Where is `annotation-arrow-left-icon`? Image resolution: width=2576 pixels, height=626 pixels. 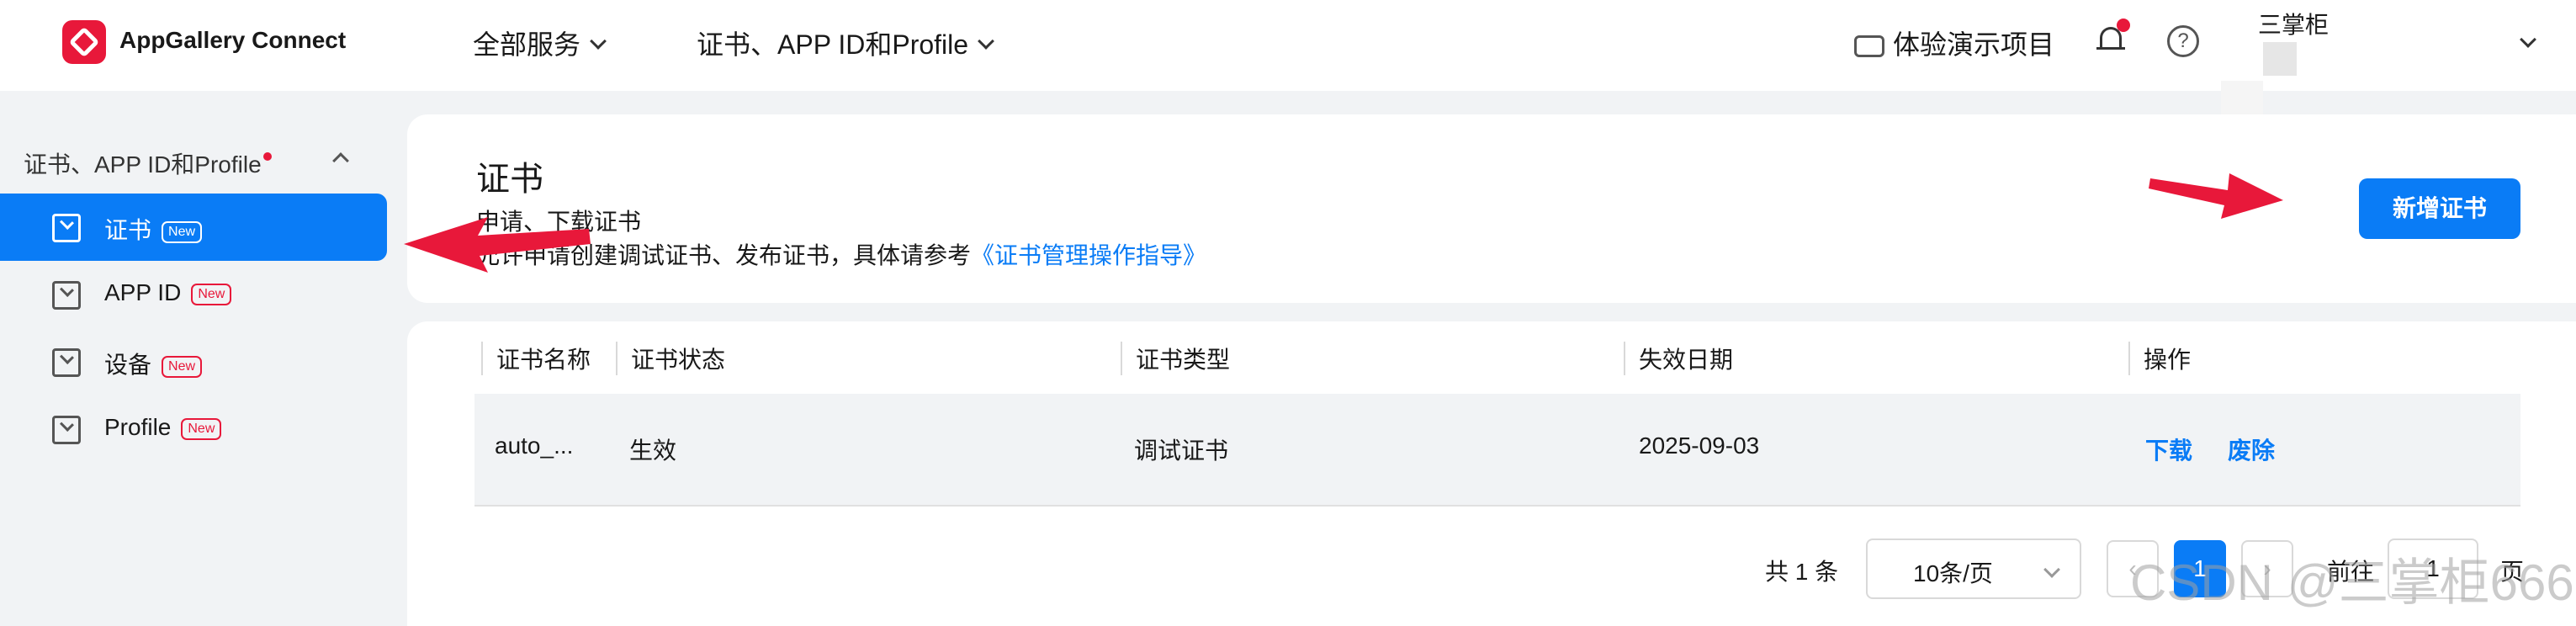 annotation-arrow-left-icon is located at coordinates (498, 245).